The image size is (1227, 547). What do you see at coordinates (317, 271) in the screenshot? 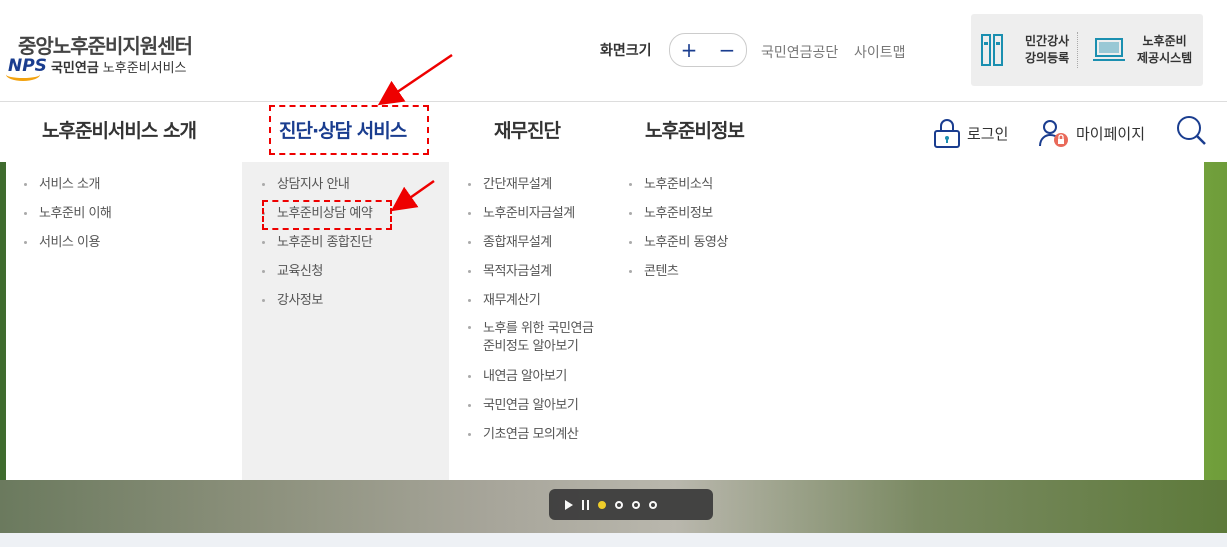
I see `menu-item-education-apply: 교육신청` at bounding box center [317, 271].